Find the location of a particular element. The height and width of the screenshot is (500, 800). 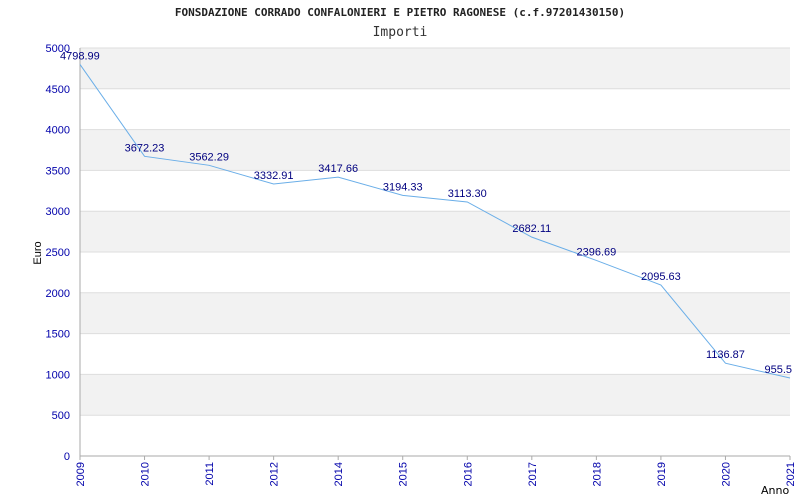

x-tick-label: 2019 is located at coordinates (662, 474).